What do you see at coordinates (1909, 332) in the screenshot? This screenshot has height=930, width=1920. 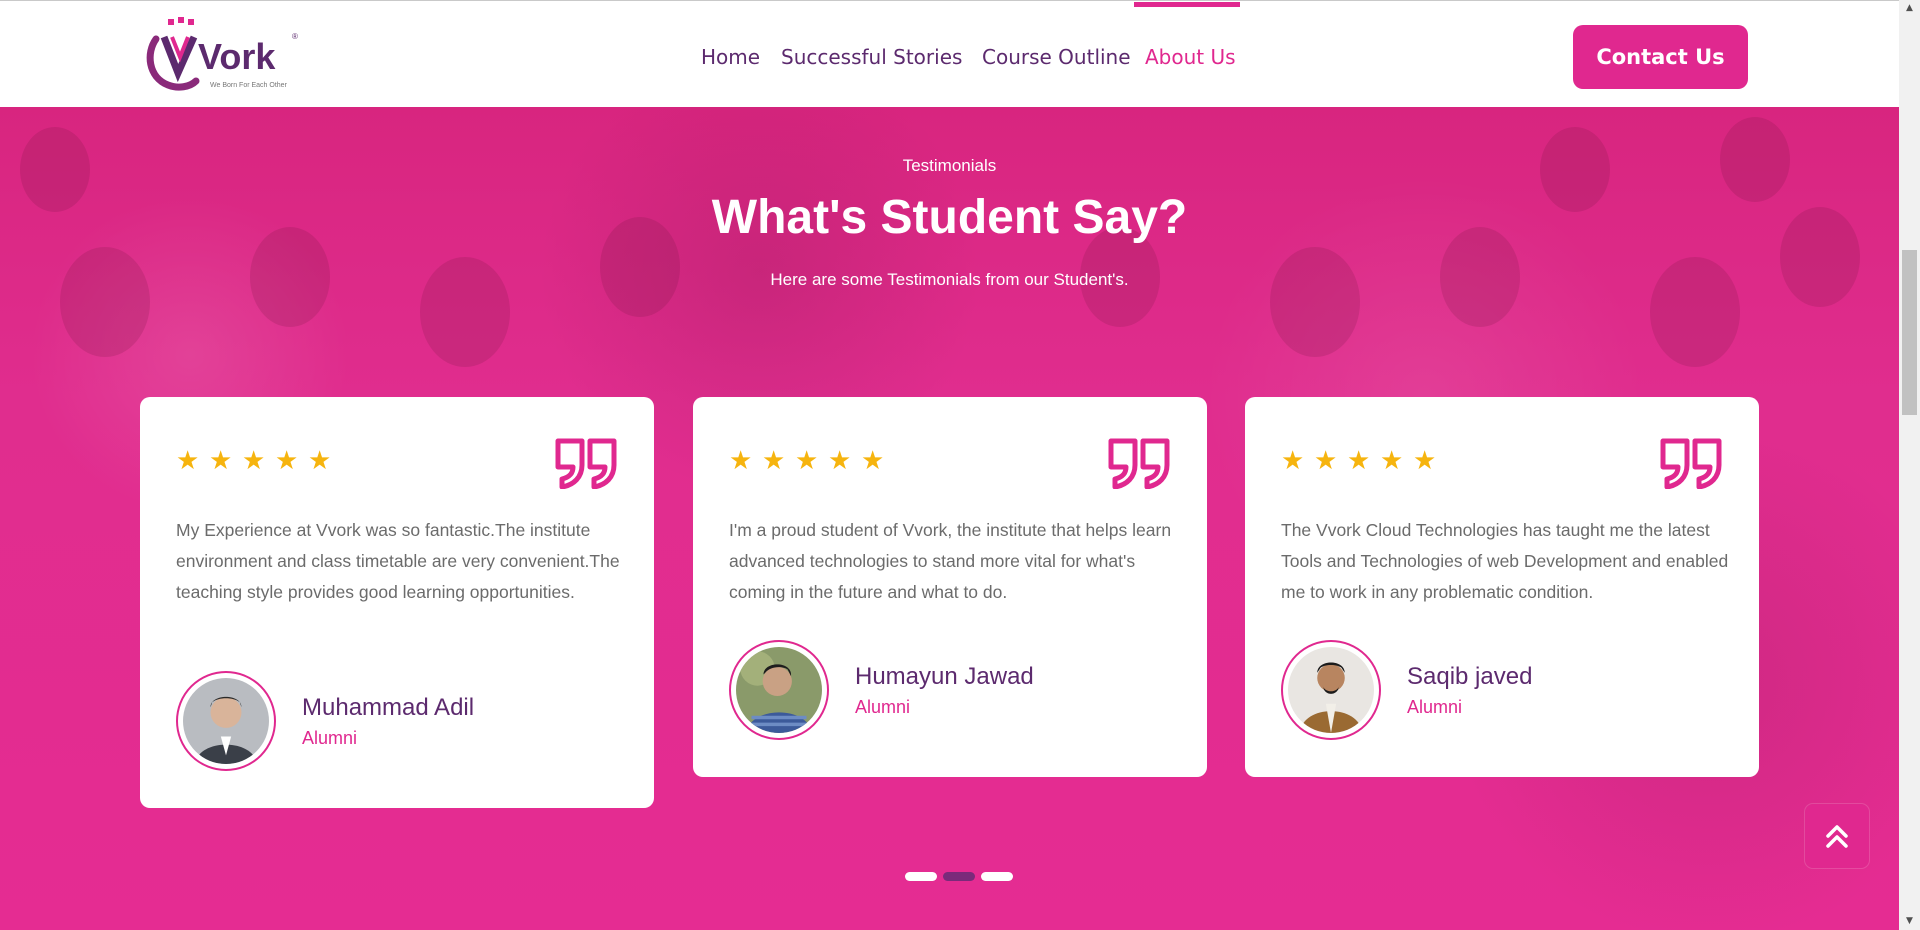 I see `scrollbar-thumb` at bounding box center [1909, 332].